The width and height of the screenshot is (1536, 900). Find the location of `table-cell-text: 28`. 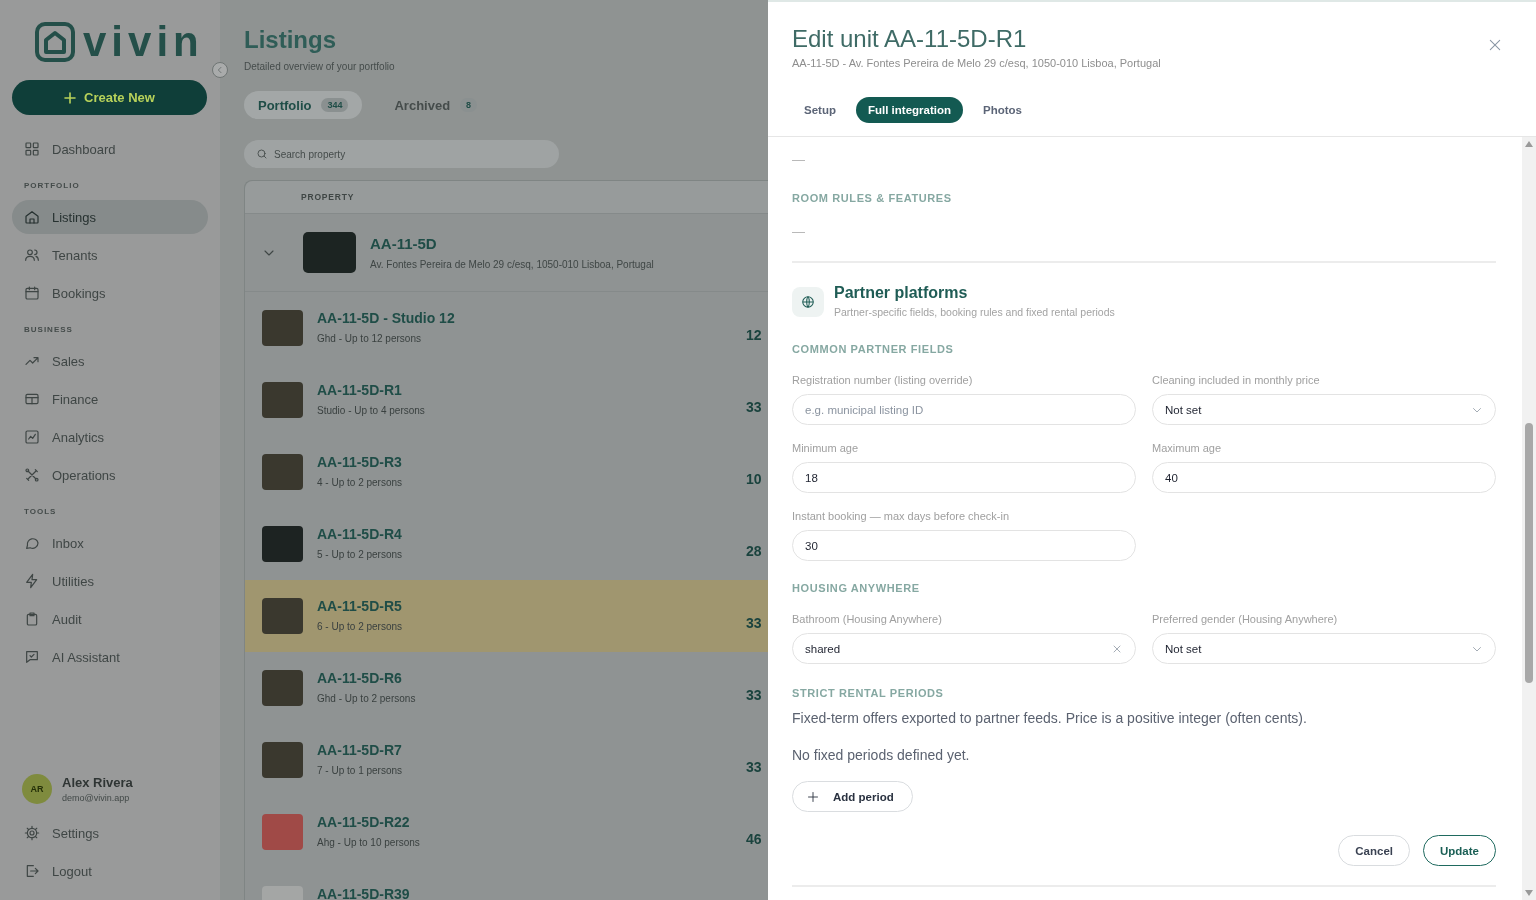

table-cell-text: 28 is located at coordinates (754, 550).